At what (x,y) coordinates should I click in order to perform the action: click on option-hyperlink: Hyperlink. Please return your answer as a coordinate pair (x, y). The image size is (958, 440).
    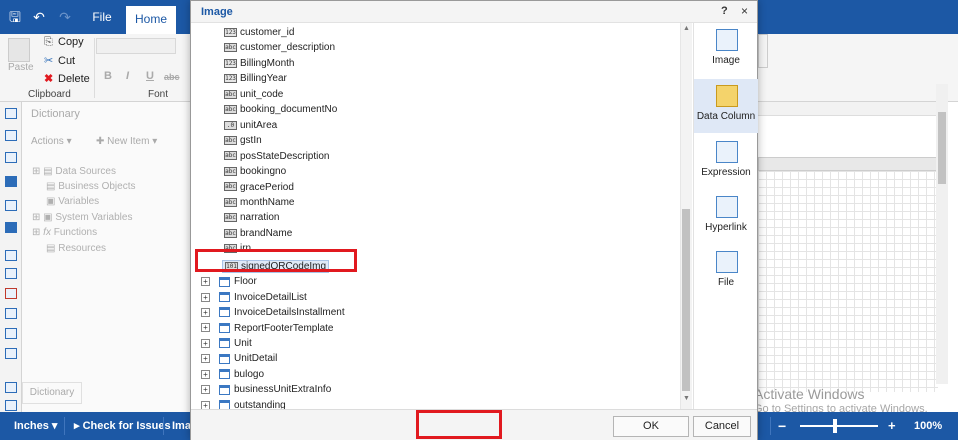
    Looking at the image, I should click on (726, 217).